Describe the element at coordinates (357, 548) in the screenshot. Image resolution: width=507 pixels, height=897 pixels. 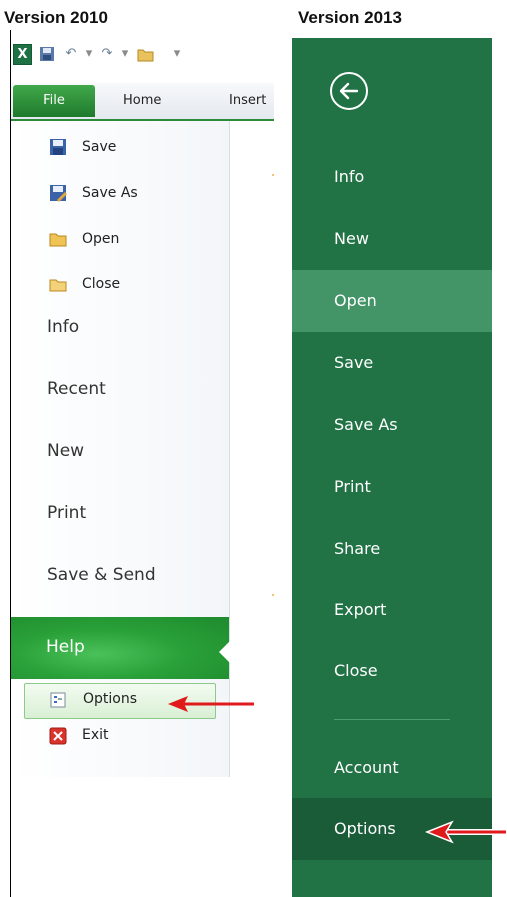
I see `menu-item-label: Share` at that location.